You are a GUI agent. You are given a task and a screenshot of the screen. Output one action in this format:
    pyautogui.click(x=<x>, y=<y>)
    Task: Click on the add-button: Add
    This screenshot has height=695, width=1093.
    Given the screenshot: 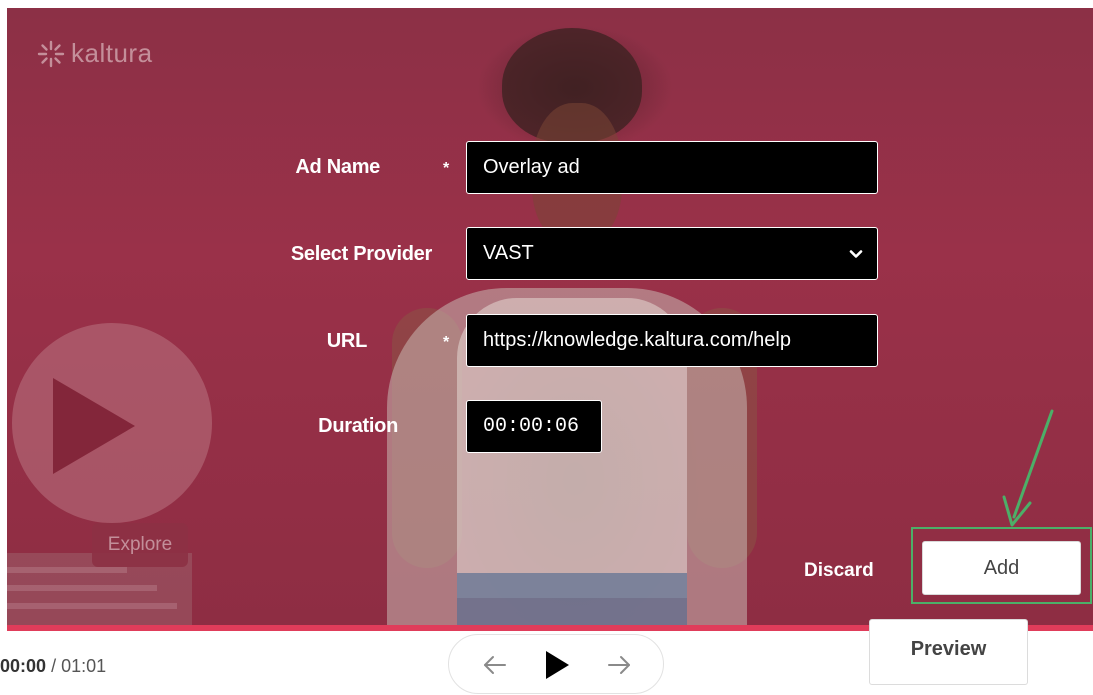 What is the action you would take?
    pyautogui.click(x=1001, y=568)
    